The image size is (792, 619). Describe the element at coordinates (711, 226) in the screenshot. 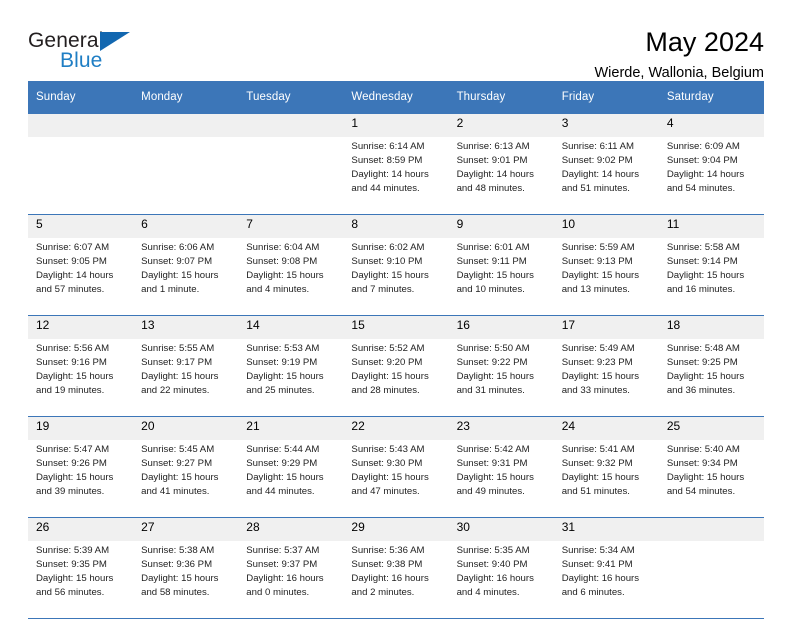

I see `day-number: 11` at that location.